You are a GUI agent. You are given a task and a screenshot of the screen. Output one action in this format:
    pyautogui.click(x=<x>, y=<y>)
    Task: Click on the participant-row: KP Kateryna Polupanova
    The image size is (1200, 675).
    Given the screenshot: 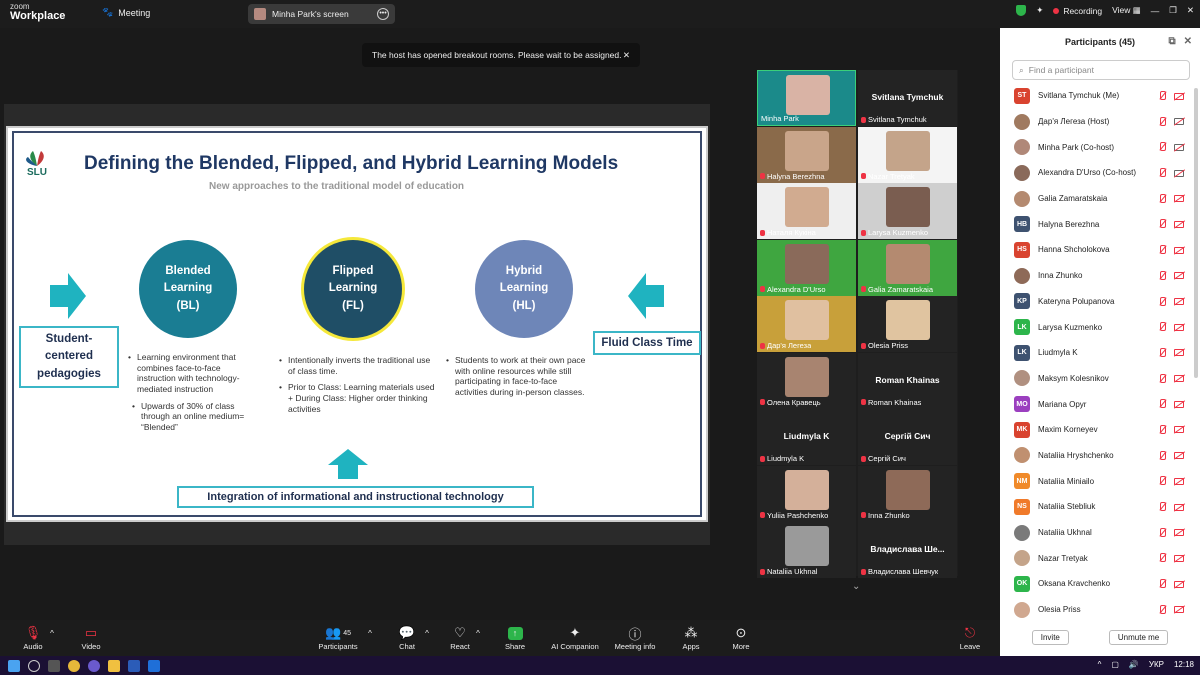 What is the action you would take?
    pyautogui.click(x=1096, y=302)
    